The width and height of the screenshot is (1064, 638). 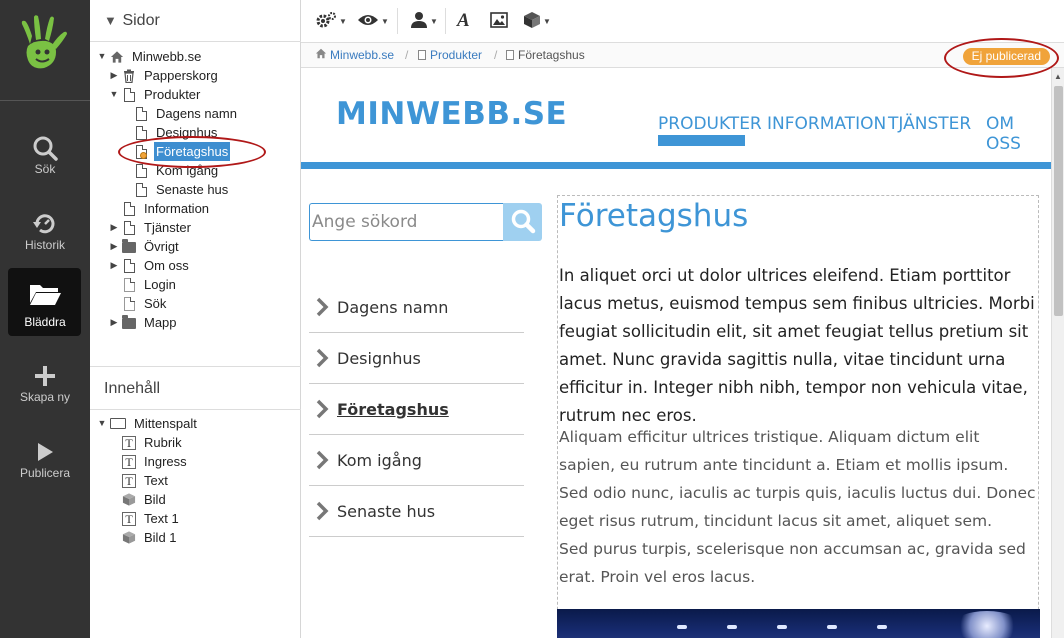 I want to click on rail-browse-button: Bläddra, so click(x=45, y=304).